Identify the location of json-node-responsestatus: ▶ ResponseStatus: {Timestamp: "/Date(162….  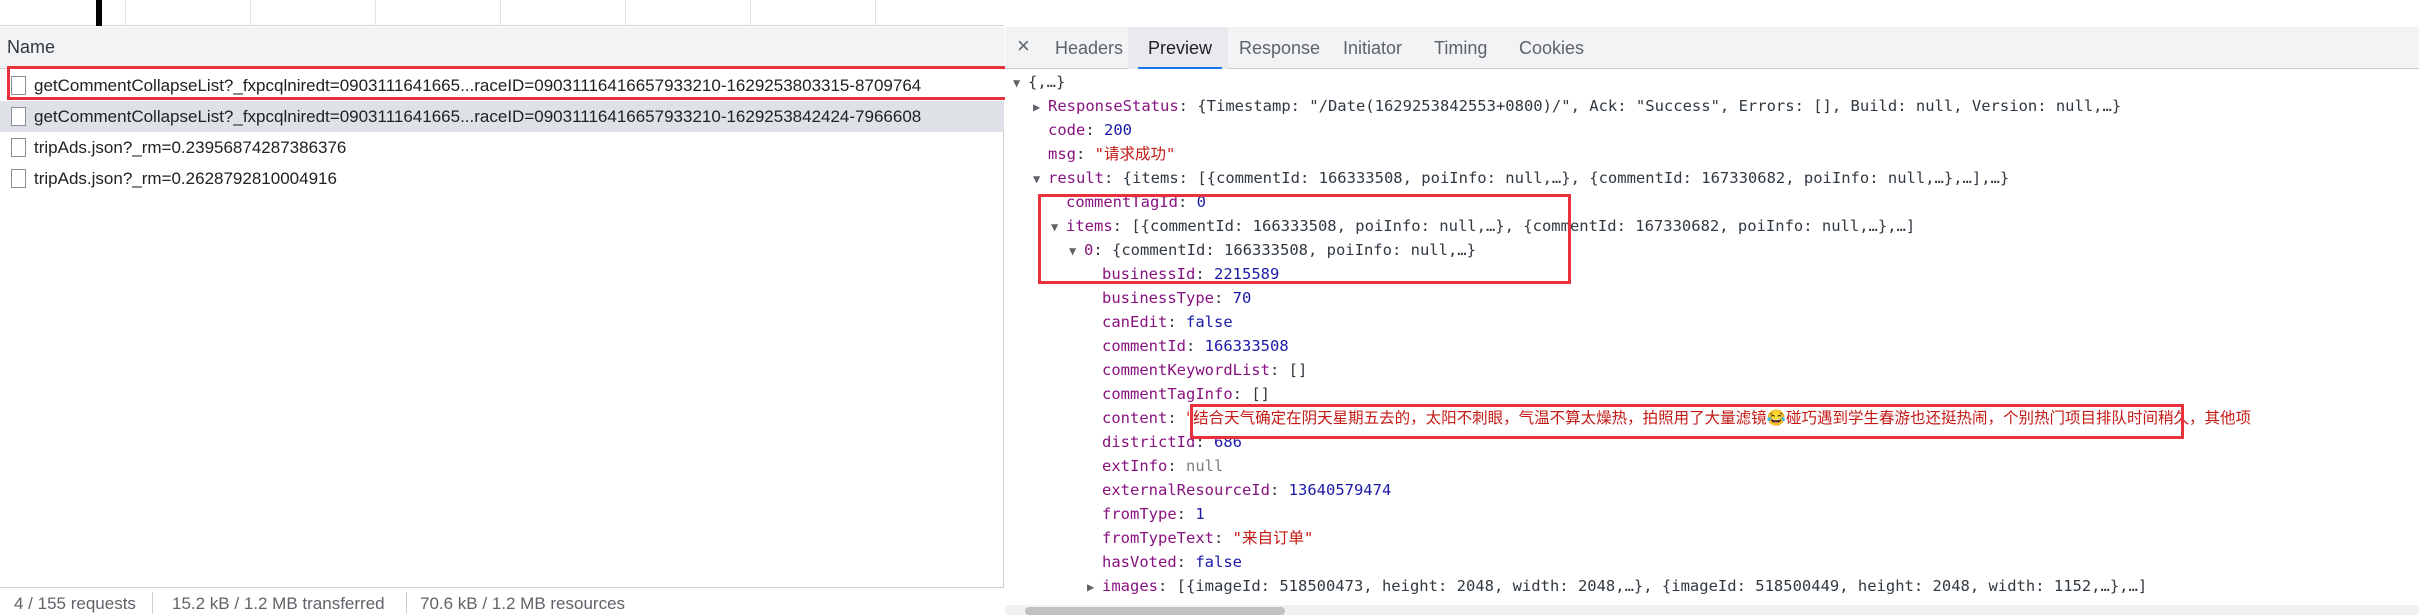
(1577, 106).